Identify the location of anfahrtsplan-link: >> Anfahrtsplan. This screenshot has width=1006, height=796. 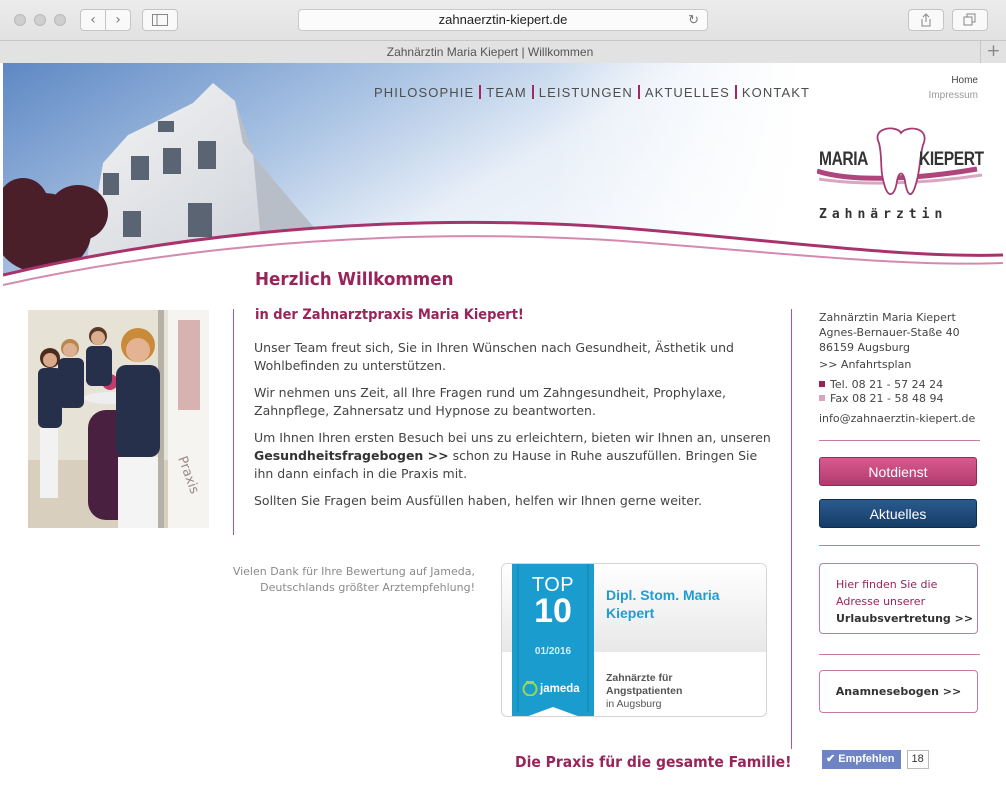
(865, 364).